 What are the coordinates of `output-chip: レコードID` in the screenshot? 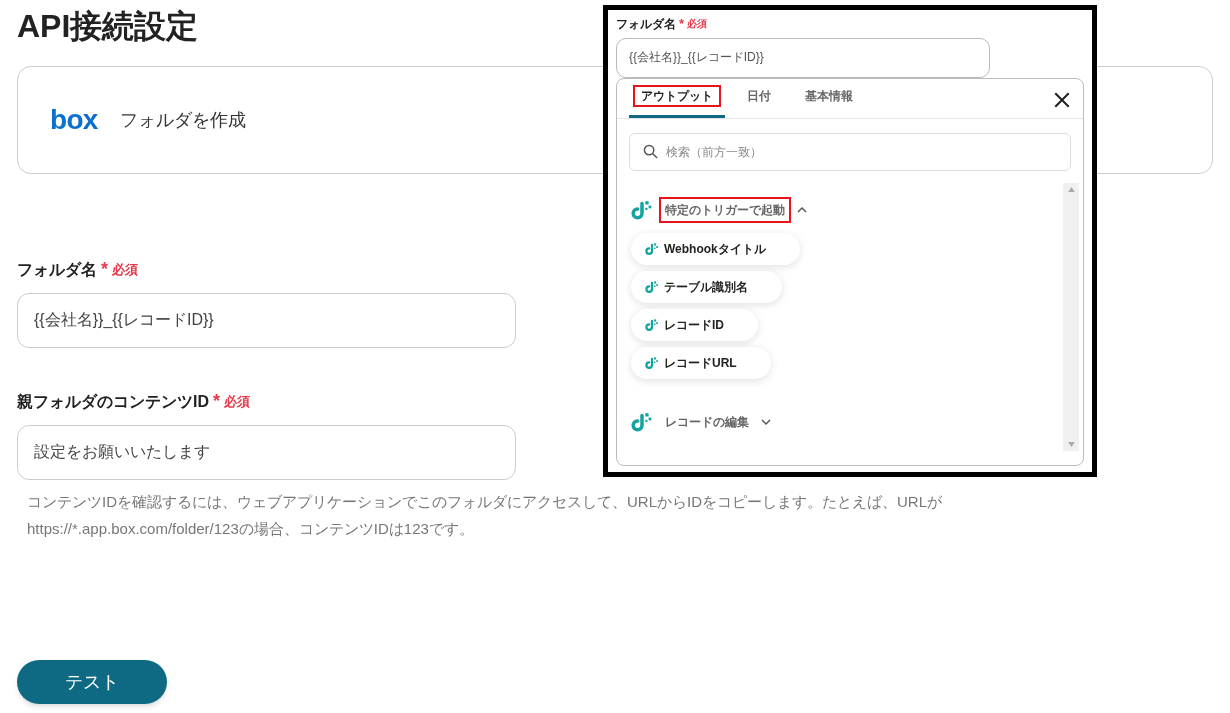 It's located at (694, 324).